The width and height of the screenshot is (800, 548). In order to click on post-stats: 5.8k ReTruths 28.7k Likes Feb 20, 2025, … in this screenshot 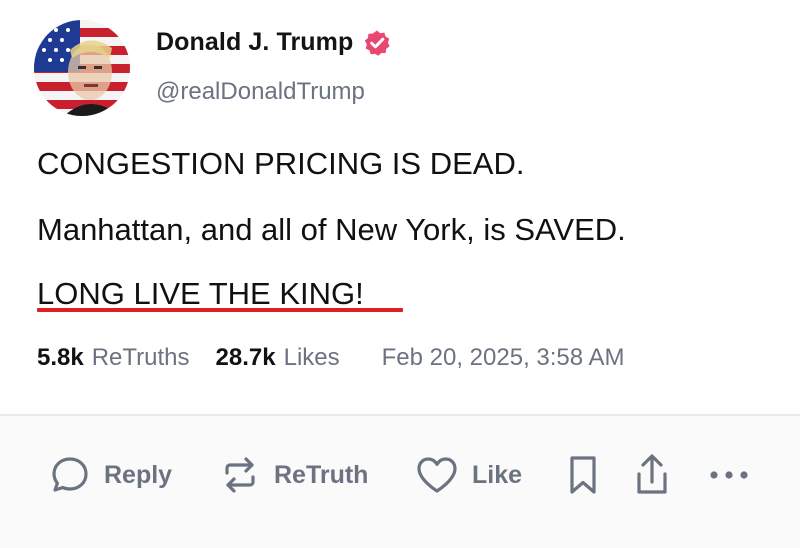, I will do `click(330, 358)`.